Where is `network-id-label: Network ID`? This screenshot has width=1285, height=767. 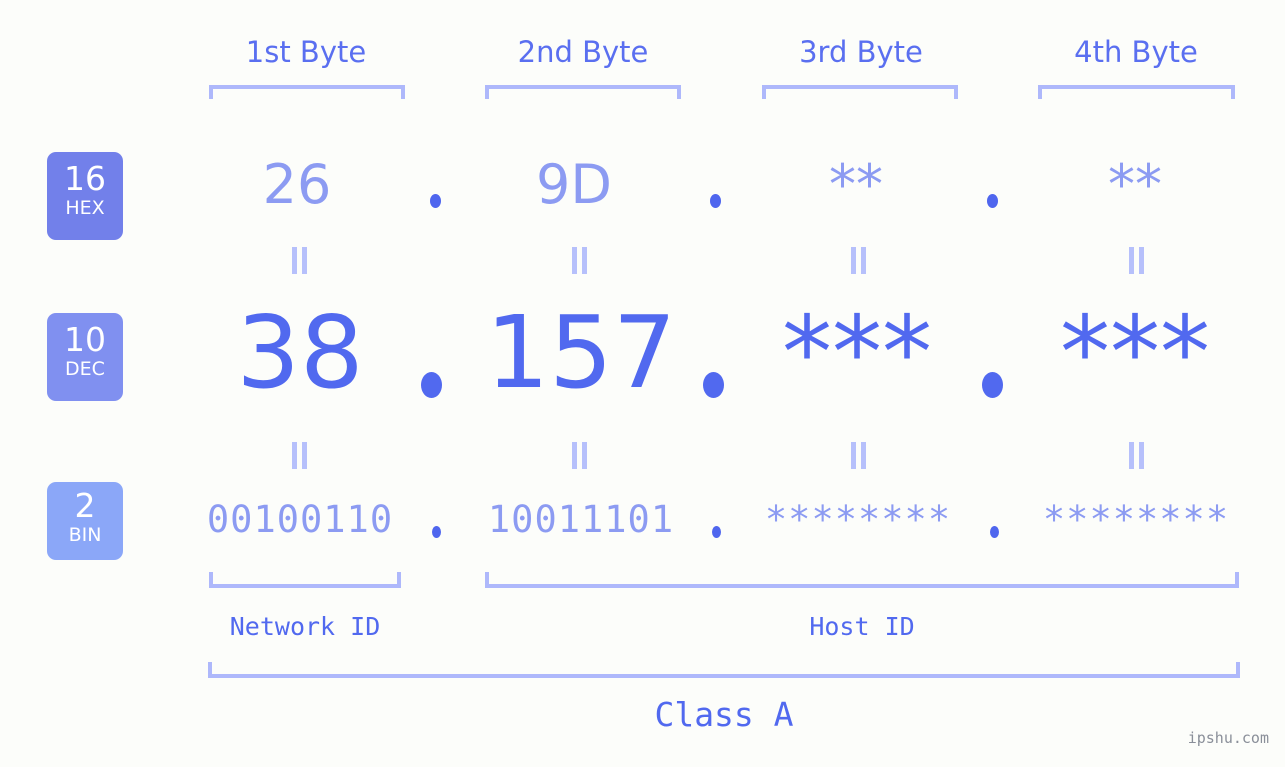 network-id-label: Network ID is located at coordinates (305, 626).